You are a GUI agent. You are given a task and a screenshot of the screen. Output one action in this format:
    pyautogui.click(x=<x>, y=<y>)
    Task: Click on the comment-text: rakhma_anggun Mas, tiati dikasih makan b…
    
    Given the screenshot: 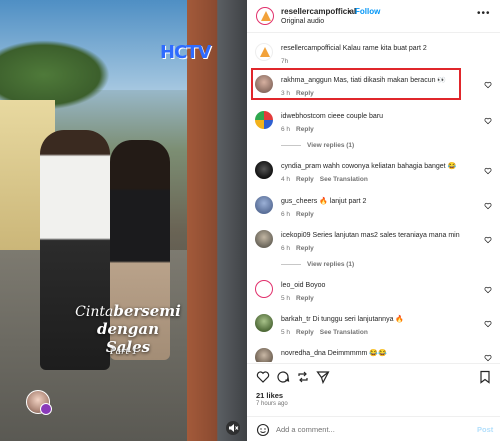 What is the action you would take?
    pyautogui.click(x=364, y=80)
    